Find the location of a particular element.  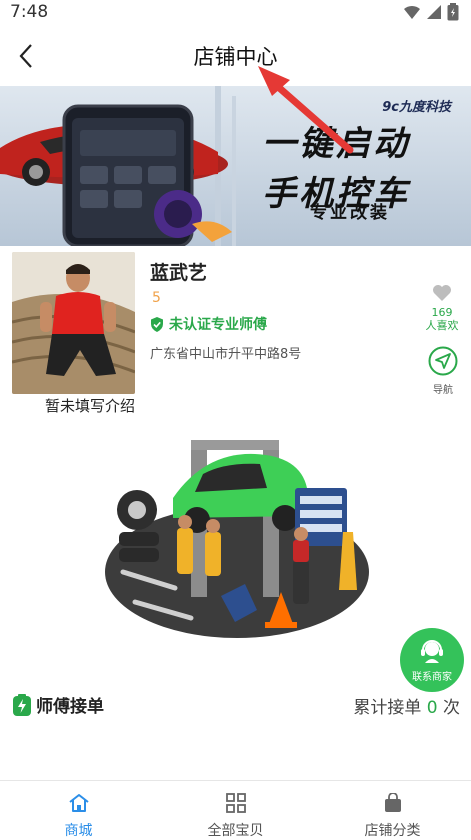

battery-icon is located at coordinates (453, 12).